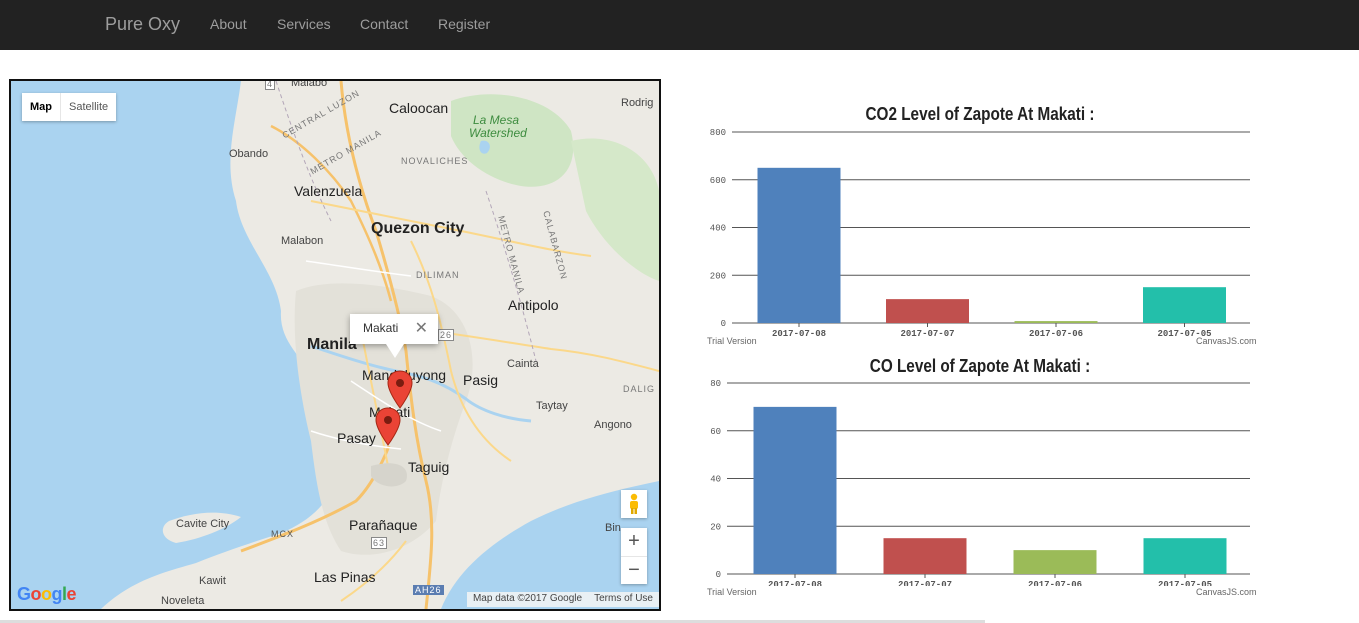 The height and width of the screenshot is (623, 1359). What do you see at coordinates (496, 120) in the screenshot?
I see `place-label: La Mesa` at bounding box center [496, 120].